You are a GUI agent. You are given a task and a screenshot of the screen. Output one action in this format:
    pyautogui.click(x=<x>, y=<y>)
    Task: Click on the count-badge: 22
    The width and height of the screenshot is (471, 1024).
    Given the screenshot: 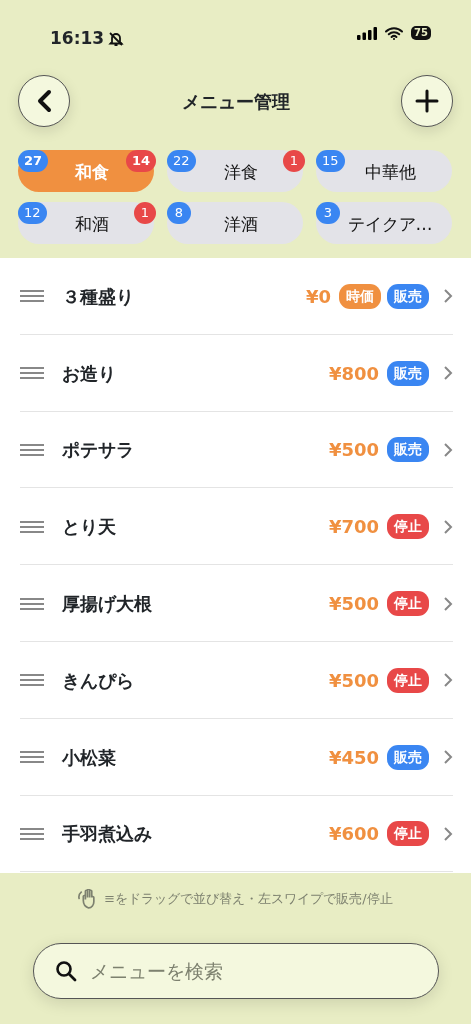 What is the action you would take?
    pyautogui.click(x=181, y=161)
    